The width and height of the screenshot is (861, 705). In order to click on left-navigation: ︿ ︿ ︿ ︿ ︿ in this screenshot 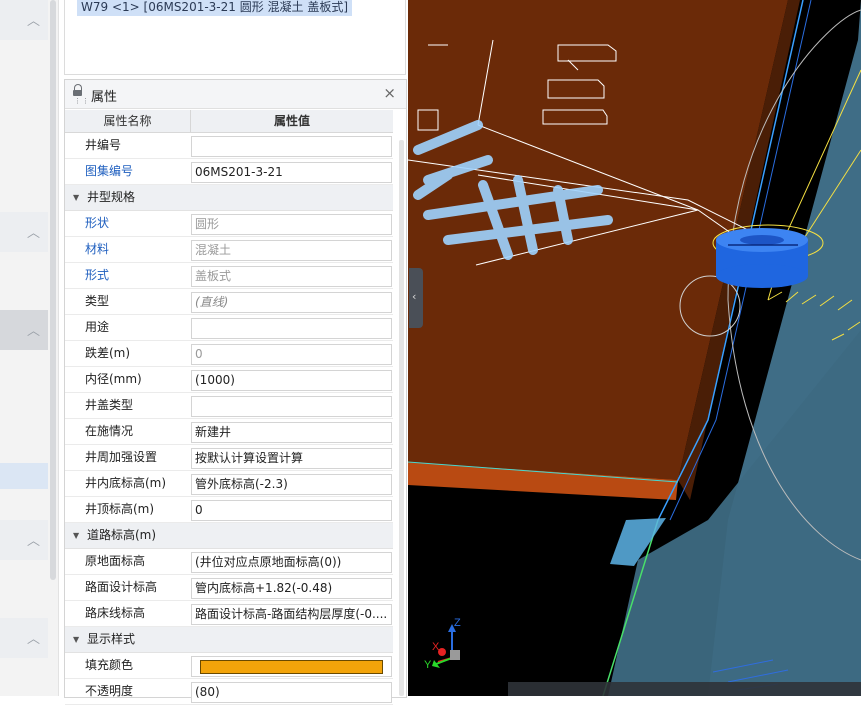, I will do `click(29, 348)`.